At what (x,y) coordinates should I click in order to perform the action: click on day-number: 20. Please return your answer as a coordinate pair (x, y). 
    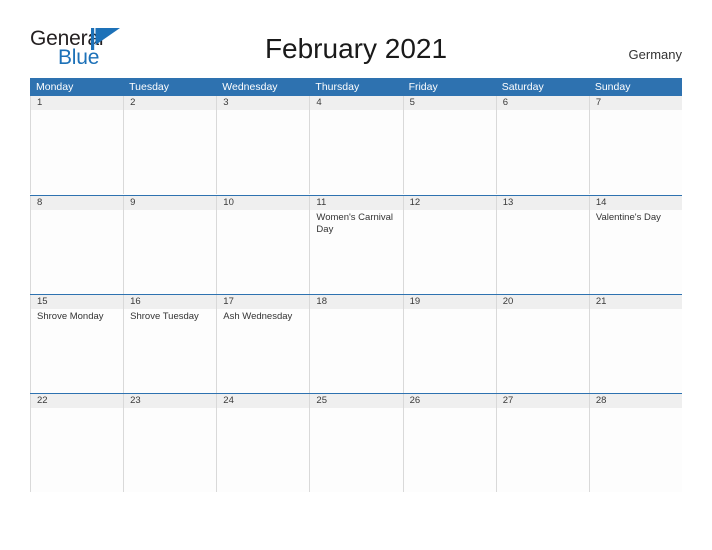
    Looking at the image, I should click on (508, 301).